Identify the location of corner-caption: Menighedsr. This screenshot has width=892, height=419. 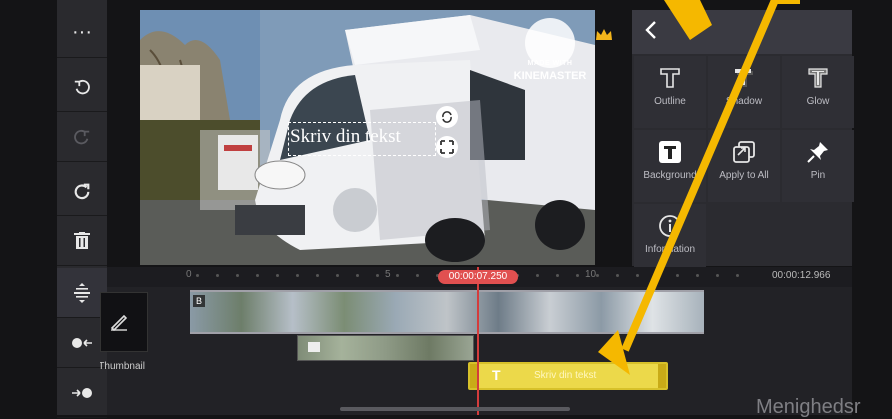
(808, 407).